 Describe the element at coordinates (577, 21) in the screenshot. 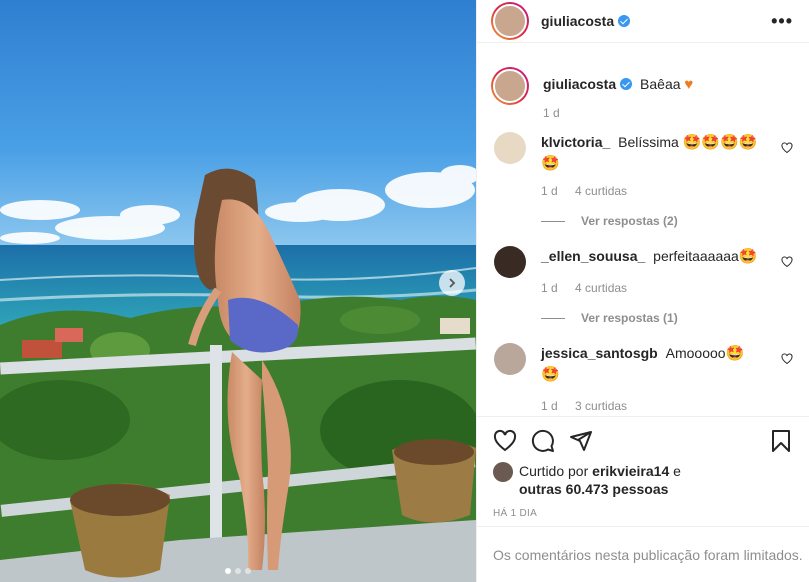

I see `author-username: giuliacosta` at that location.